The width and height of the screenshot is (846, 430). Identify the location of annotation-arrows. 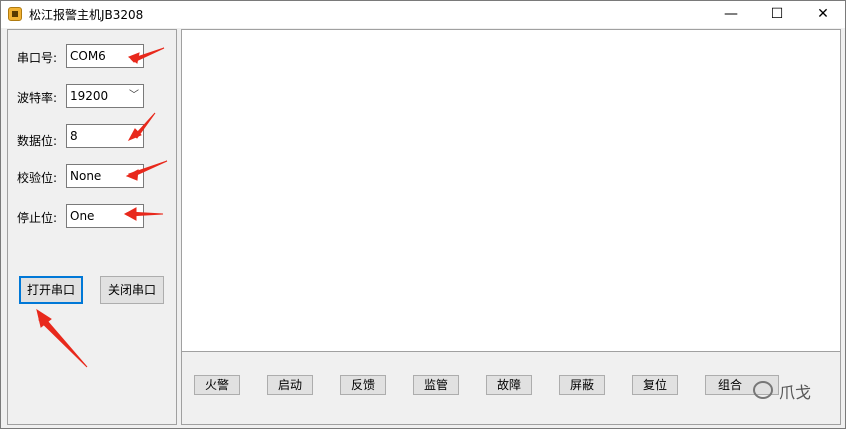
(102, 207).